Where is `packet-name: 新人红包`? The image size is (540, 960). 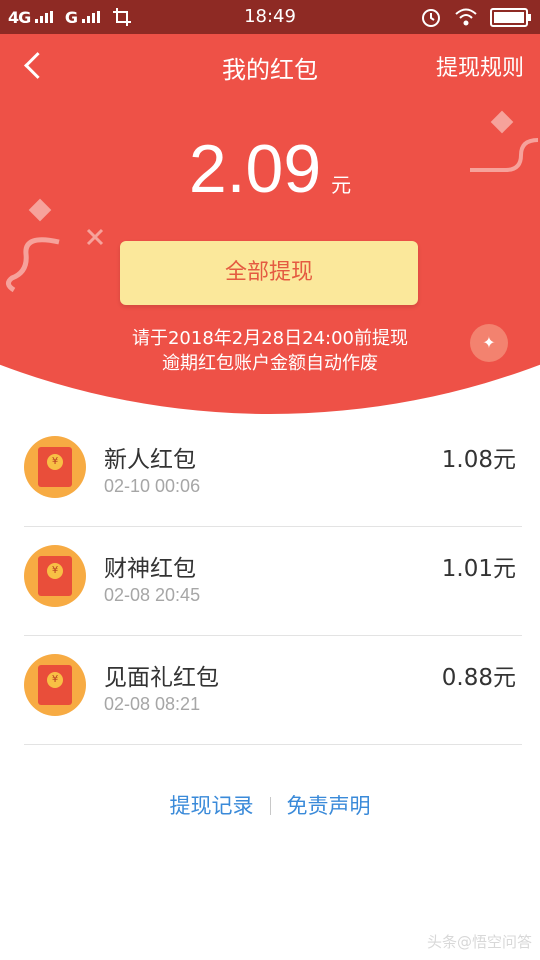 packet-name: 新人红包 is located at coordinates (150, 460).